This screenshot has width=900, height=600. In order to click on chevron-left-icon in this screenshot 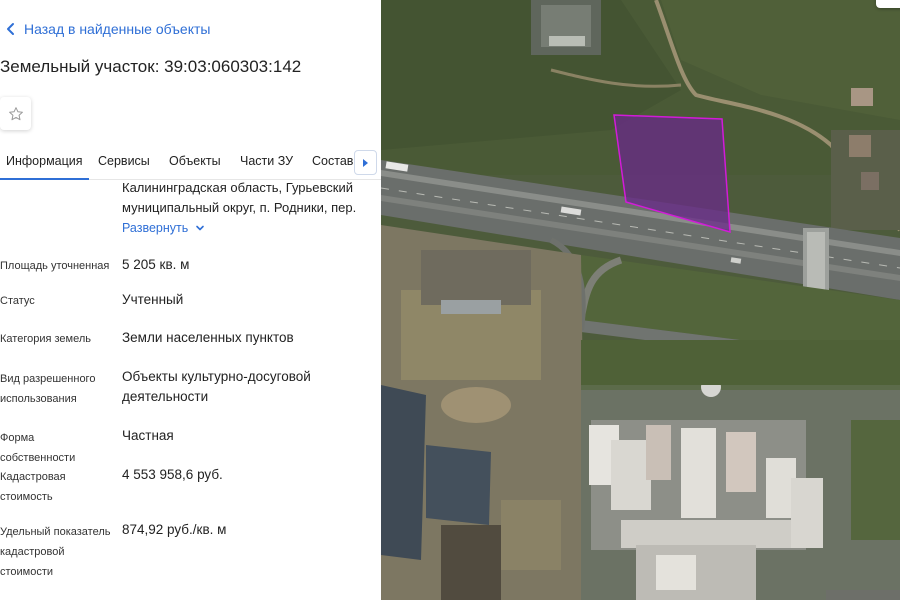, I will do `click(10, 29)`.